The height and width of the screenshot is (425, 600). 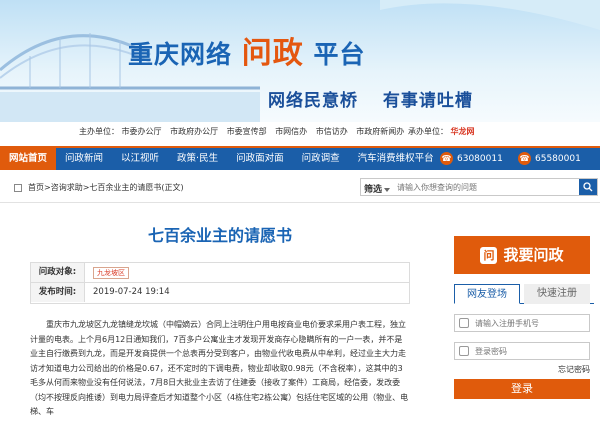 I want to click on ask-icon: 问, so click(x=489, y=255).